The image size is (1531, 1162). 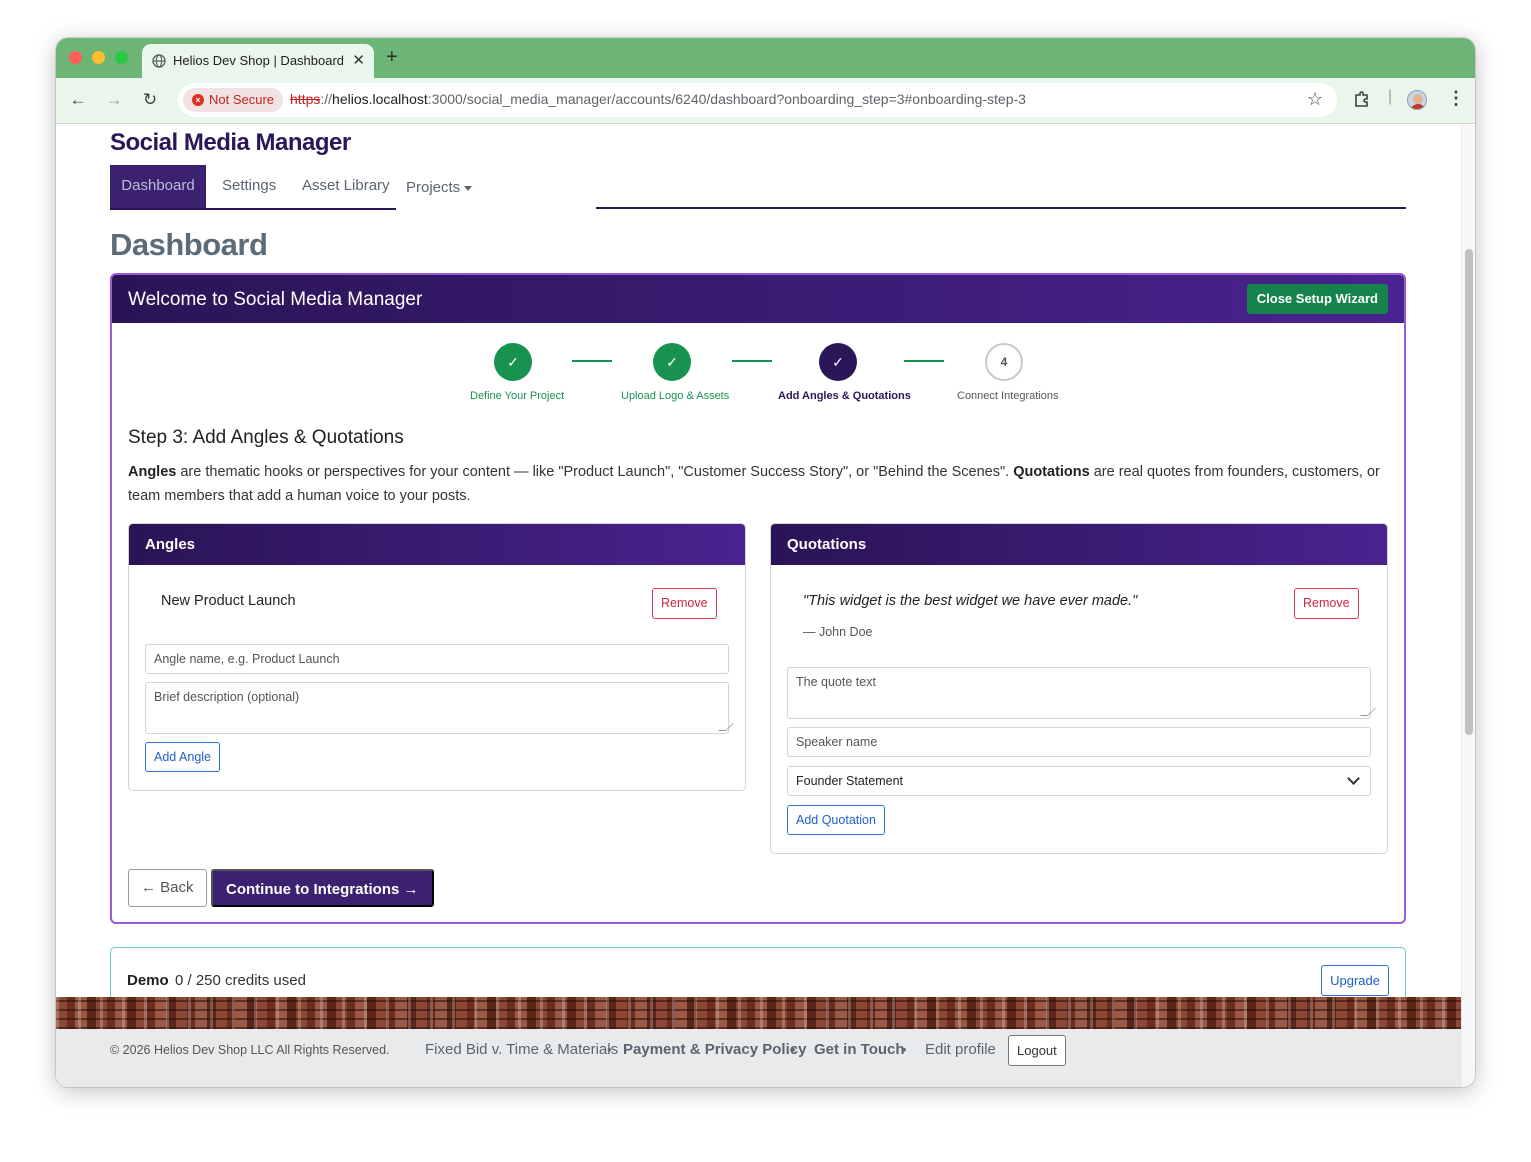 I want to click on step-number: 4, so click(x=1004, y=362).